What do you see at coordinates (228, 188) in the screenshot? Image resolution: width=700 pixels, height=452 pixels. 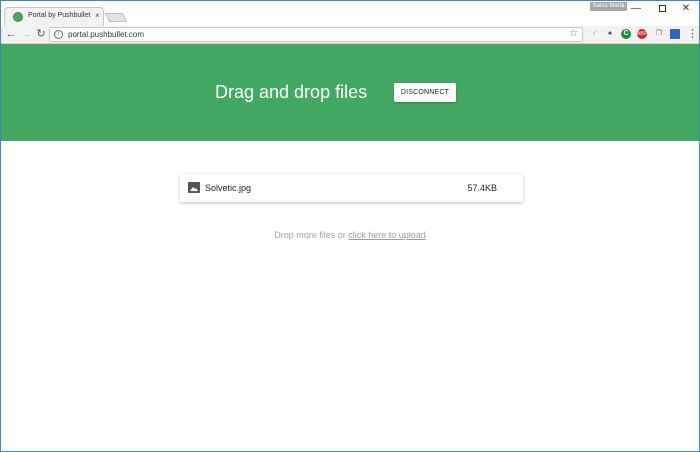 I see `file-name: Solvetic.jpg` at bounding box center [228, 188].